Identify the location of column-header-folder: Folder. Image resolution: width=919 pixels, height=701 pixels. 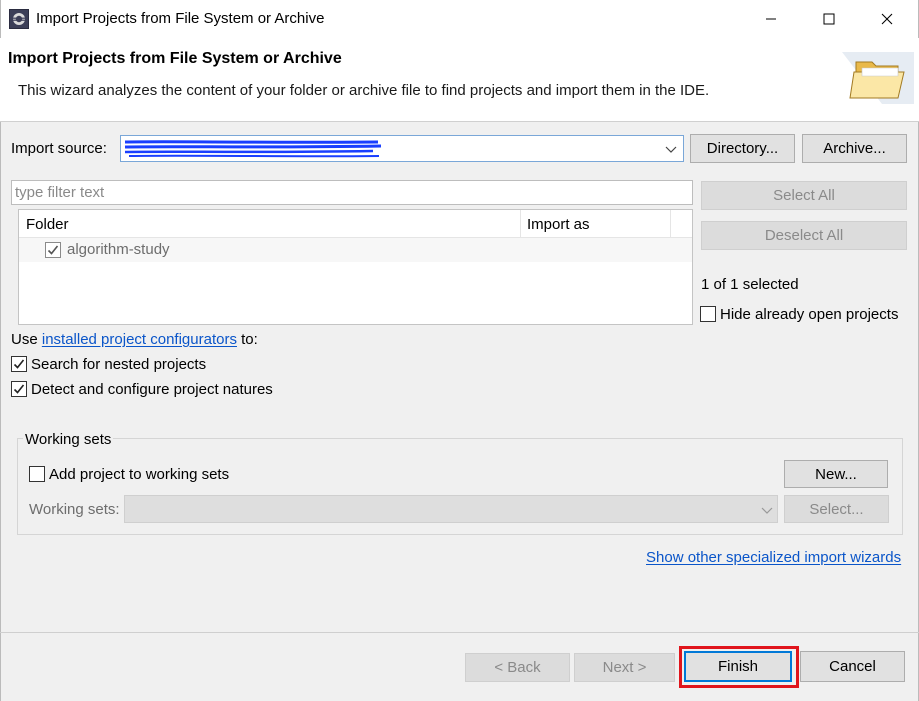
(47, 224).